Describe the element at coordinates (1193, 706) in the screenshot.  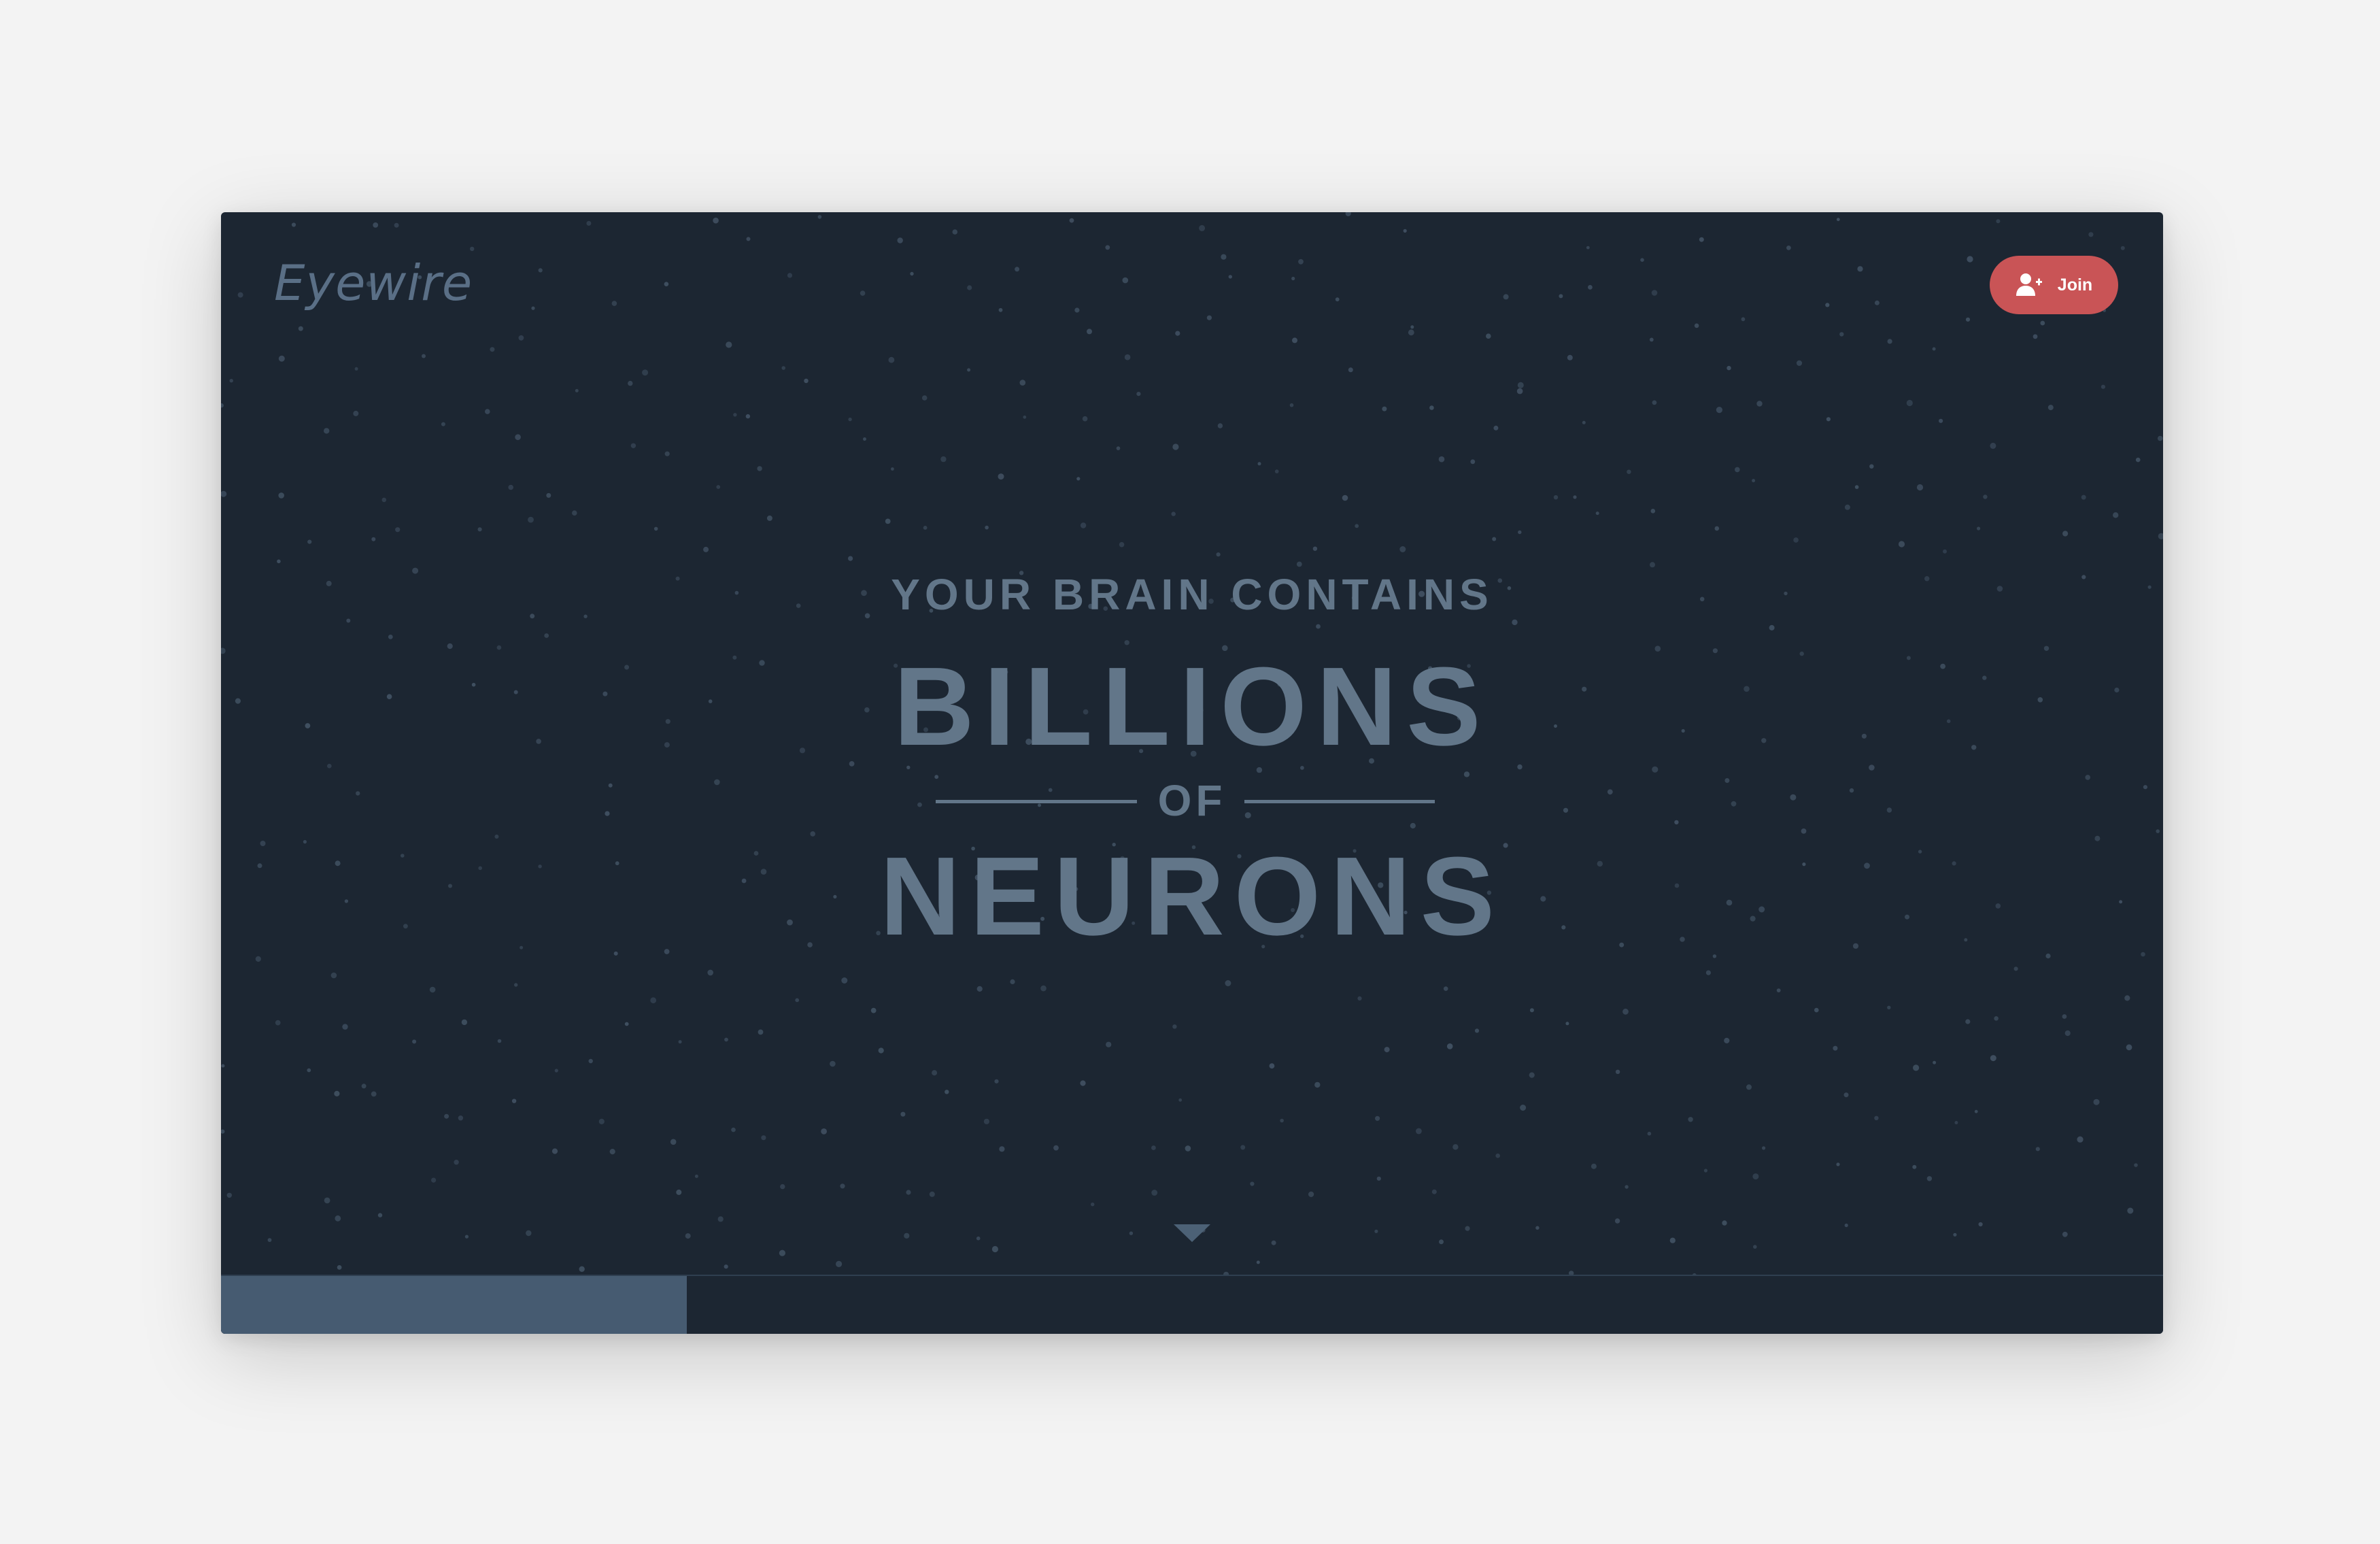
I see `hero-title-billions: BILLIONS` at that location.